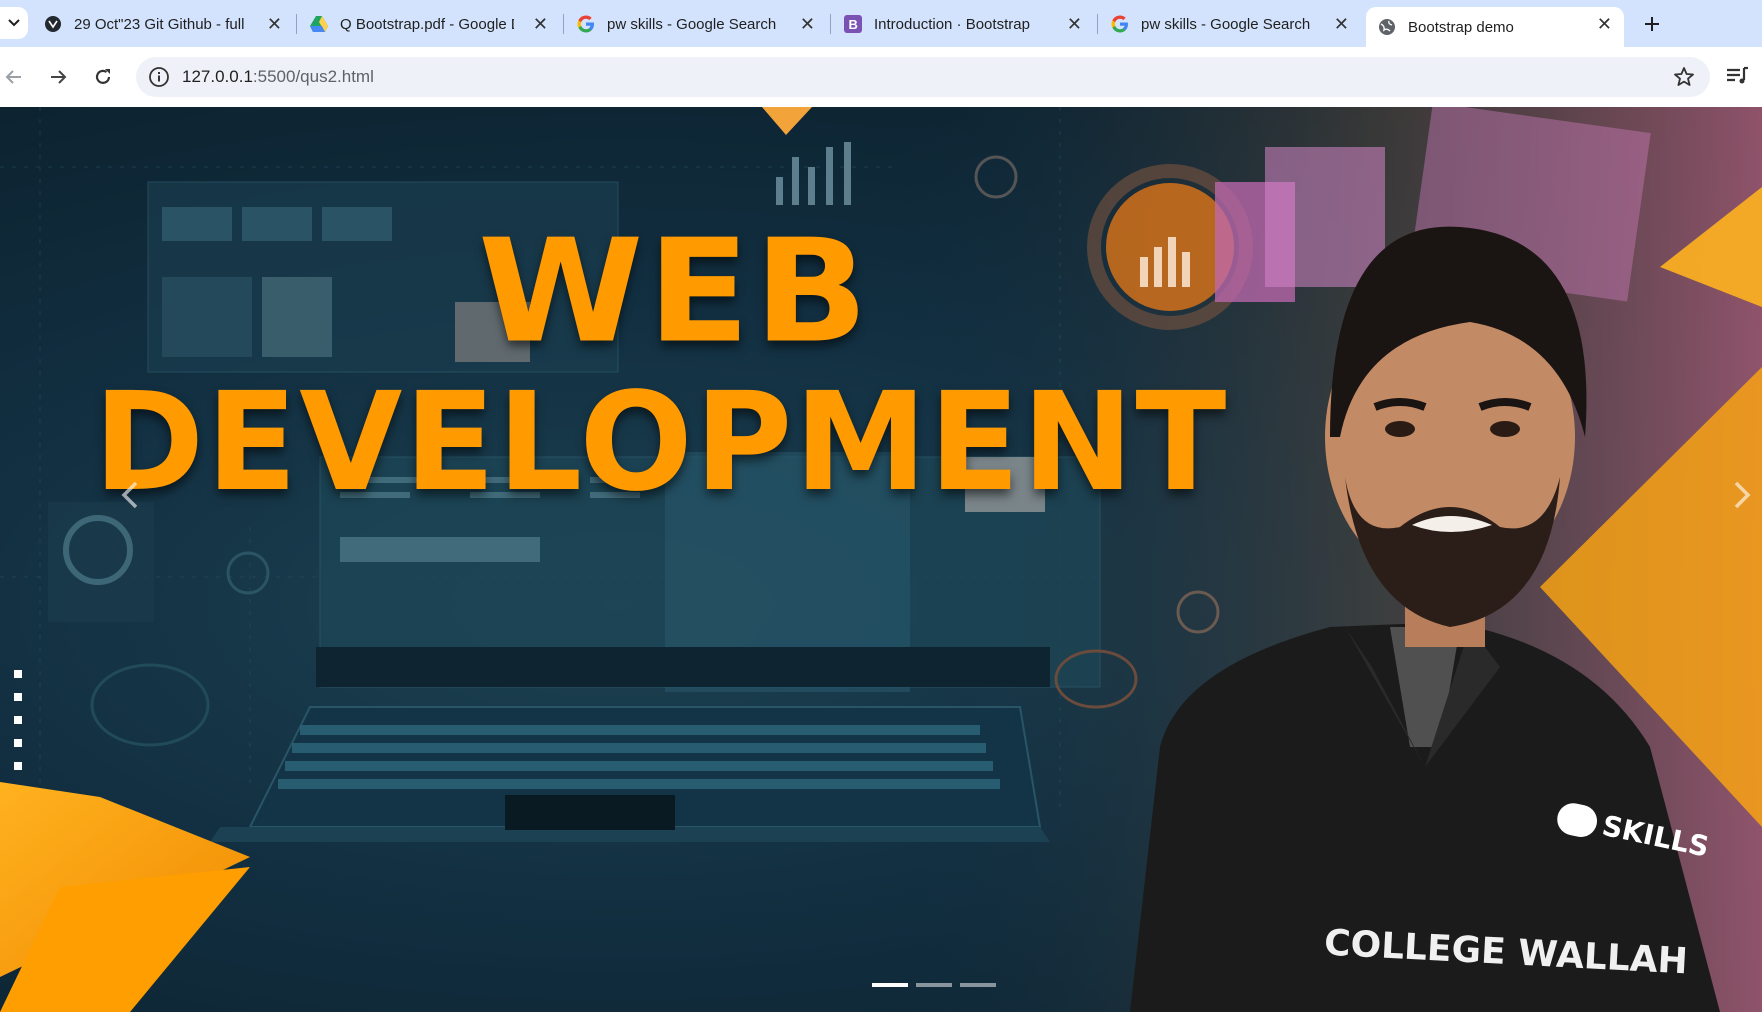  What do you see at coordinates (313, 76) in the screenshot?
I see `url-path: :5500/qus2.html` at bounding box center [313, 76].